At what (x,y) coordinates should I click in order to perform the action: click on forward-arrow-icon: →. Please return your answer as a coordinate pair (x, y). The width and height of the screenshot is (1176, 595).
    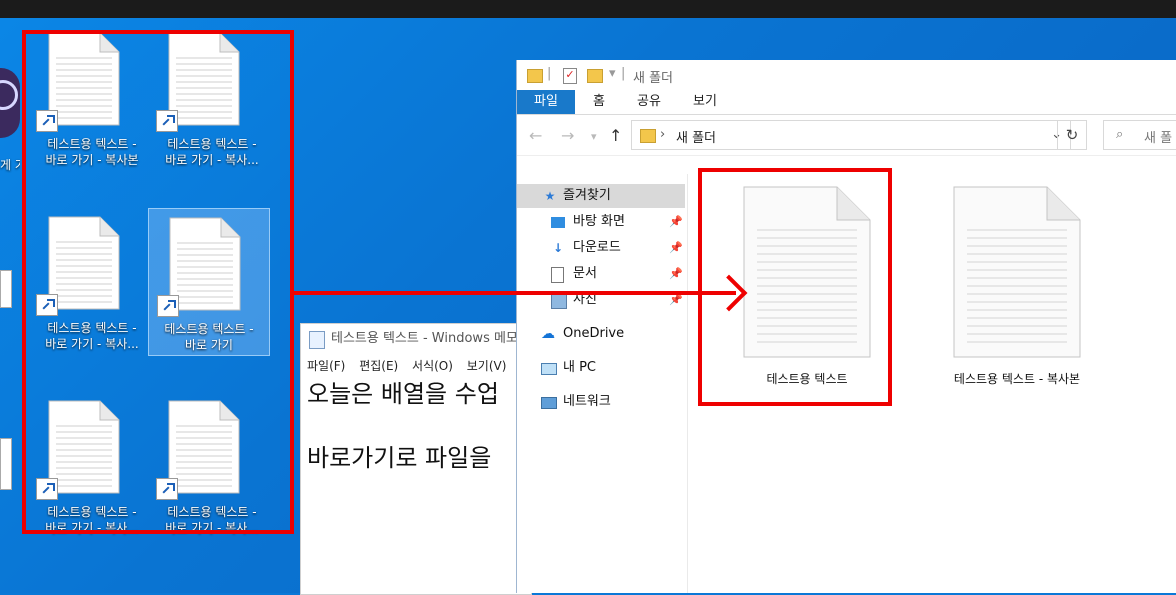
    Looking at the image, I should click on (567, 135).